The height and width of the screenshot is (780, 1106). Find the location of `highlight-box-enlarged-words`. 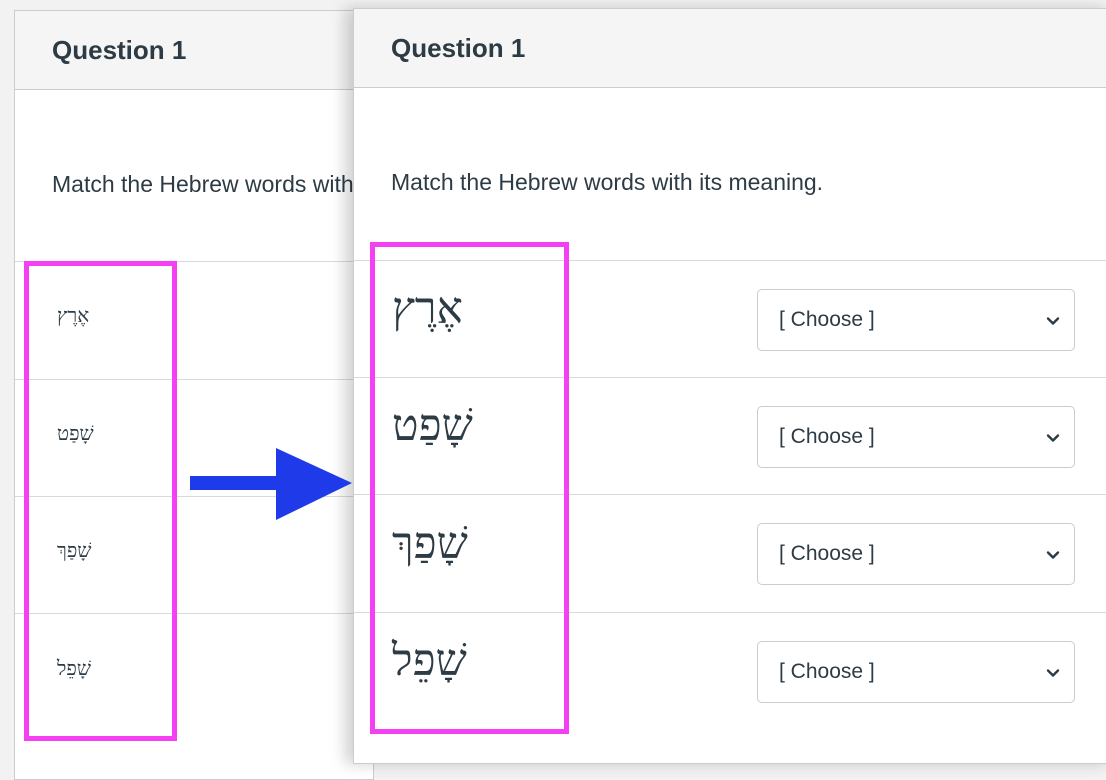

highlight-box-enlarged-words is located at coordinates (469, 488).